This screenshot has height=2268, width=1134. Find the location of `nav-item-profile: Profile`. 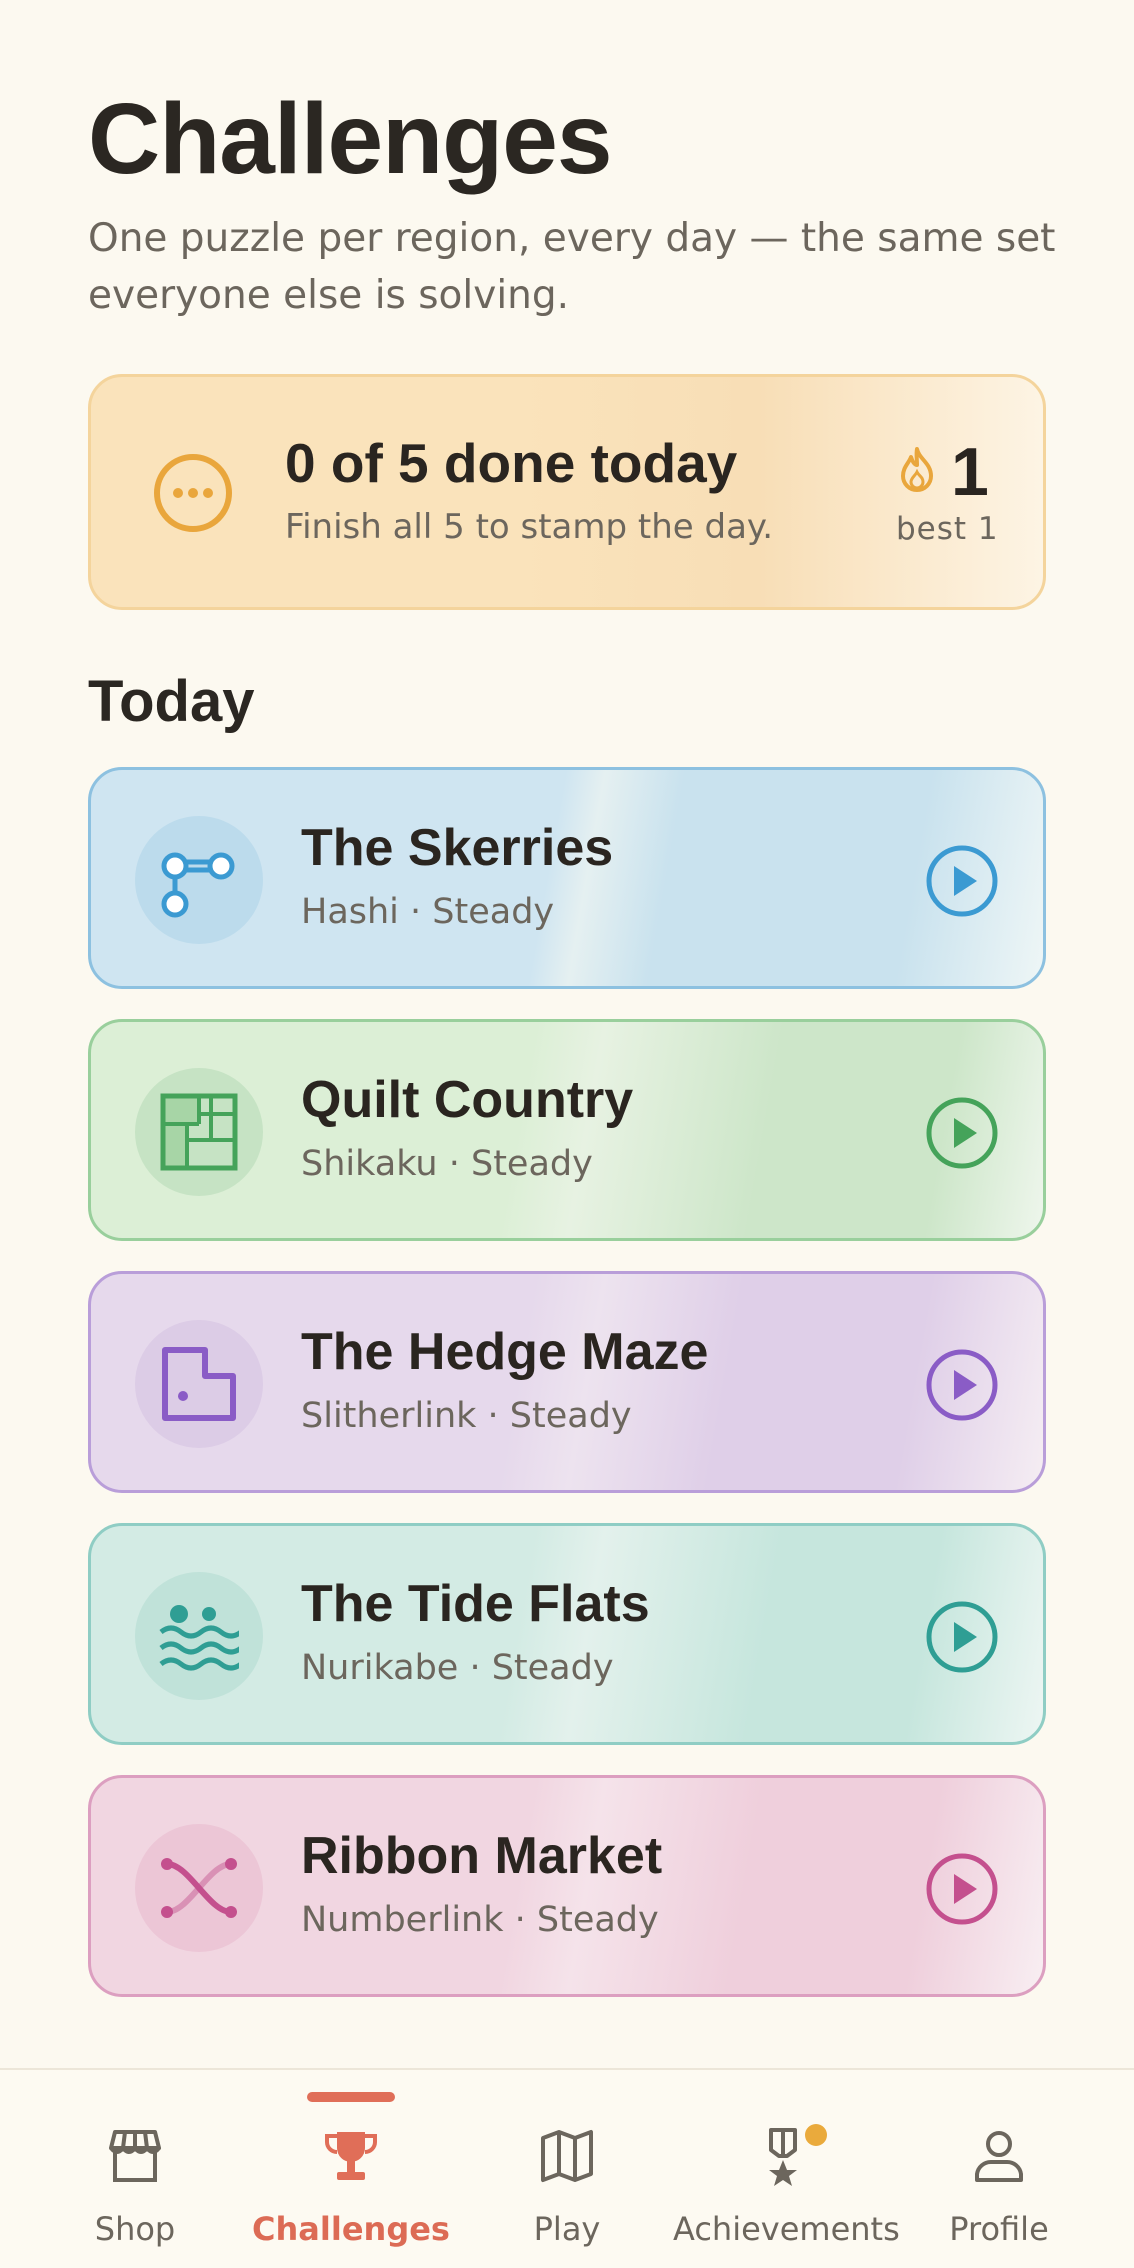

nav-item-profile: Profile is located at coordinates (999, 2169).